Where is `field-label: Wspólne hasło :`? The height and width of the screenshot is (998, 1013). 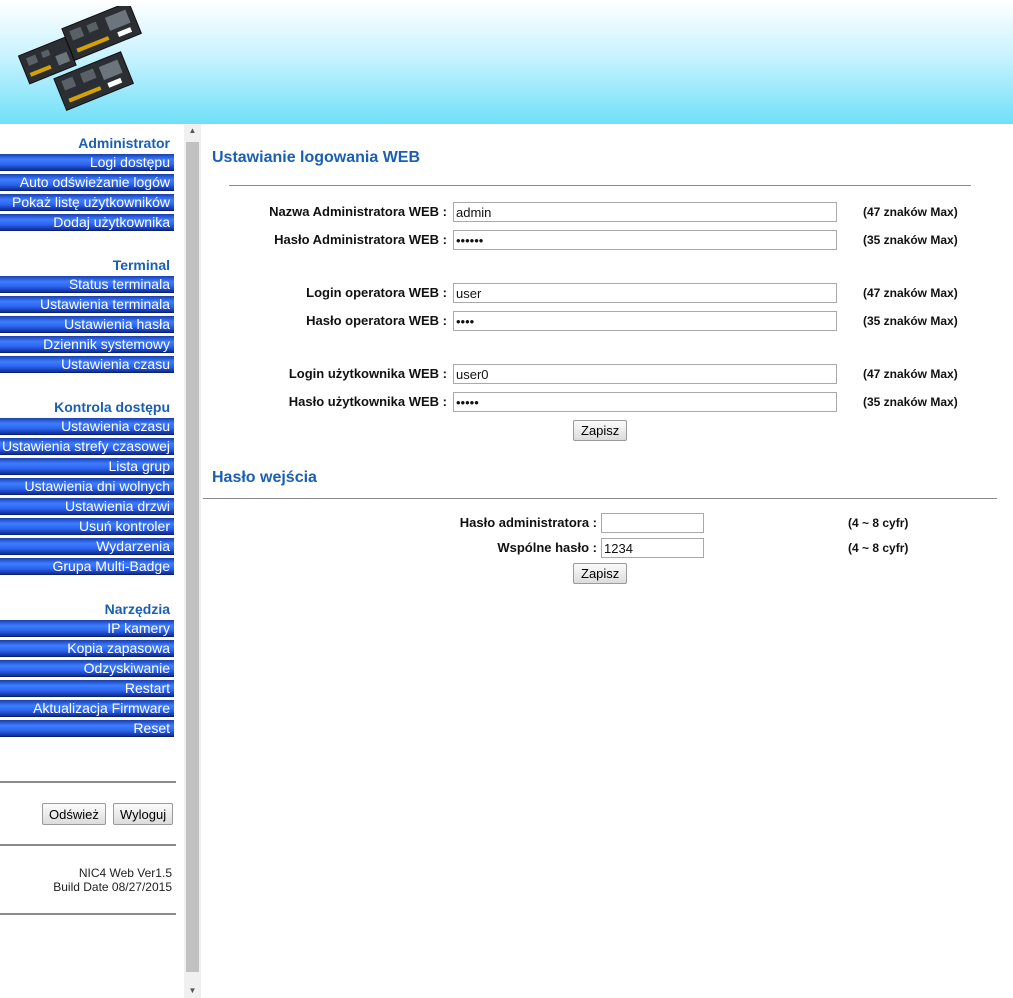 field-label: Wspólne hasło : is located at coordinates (547, 547).